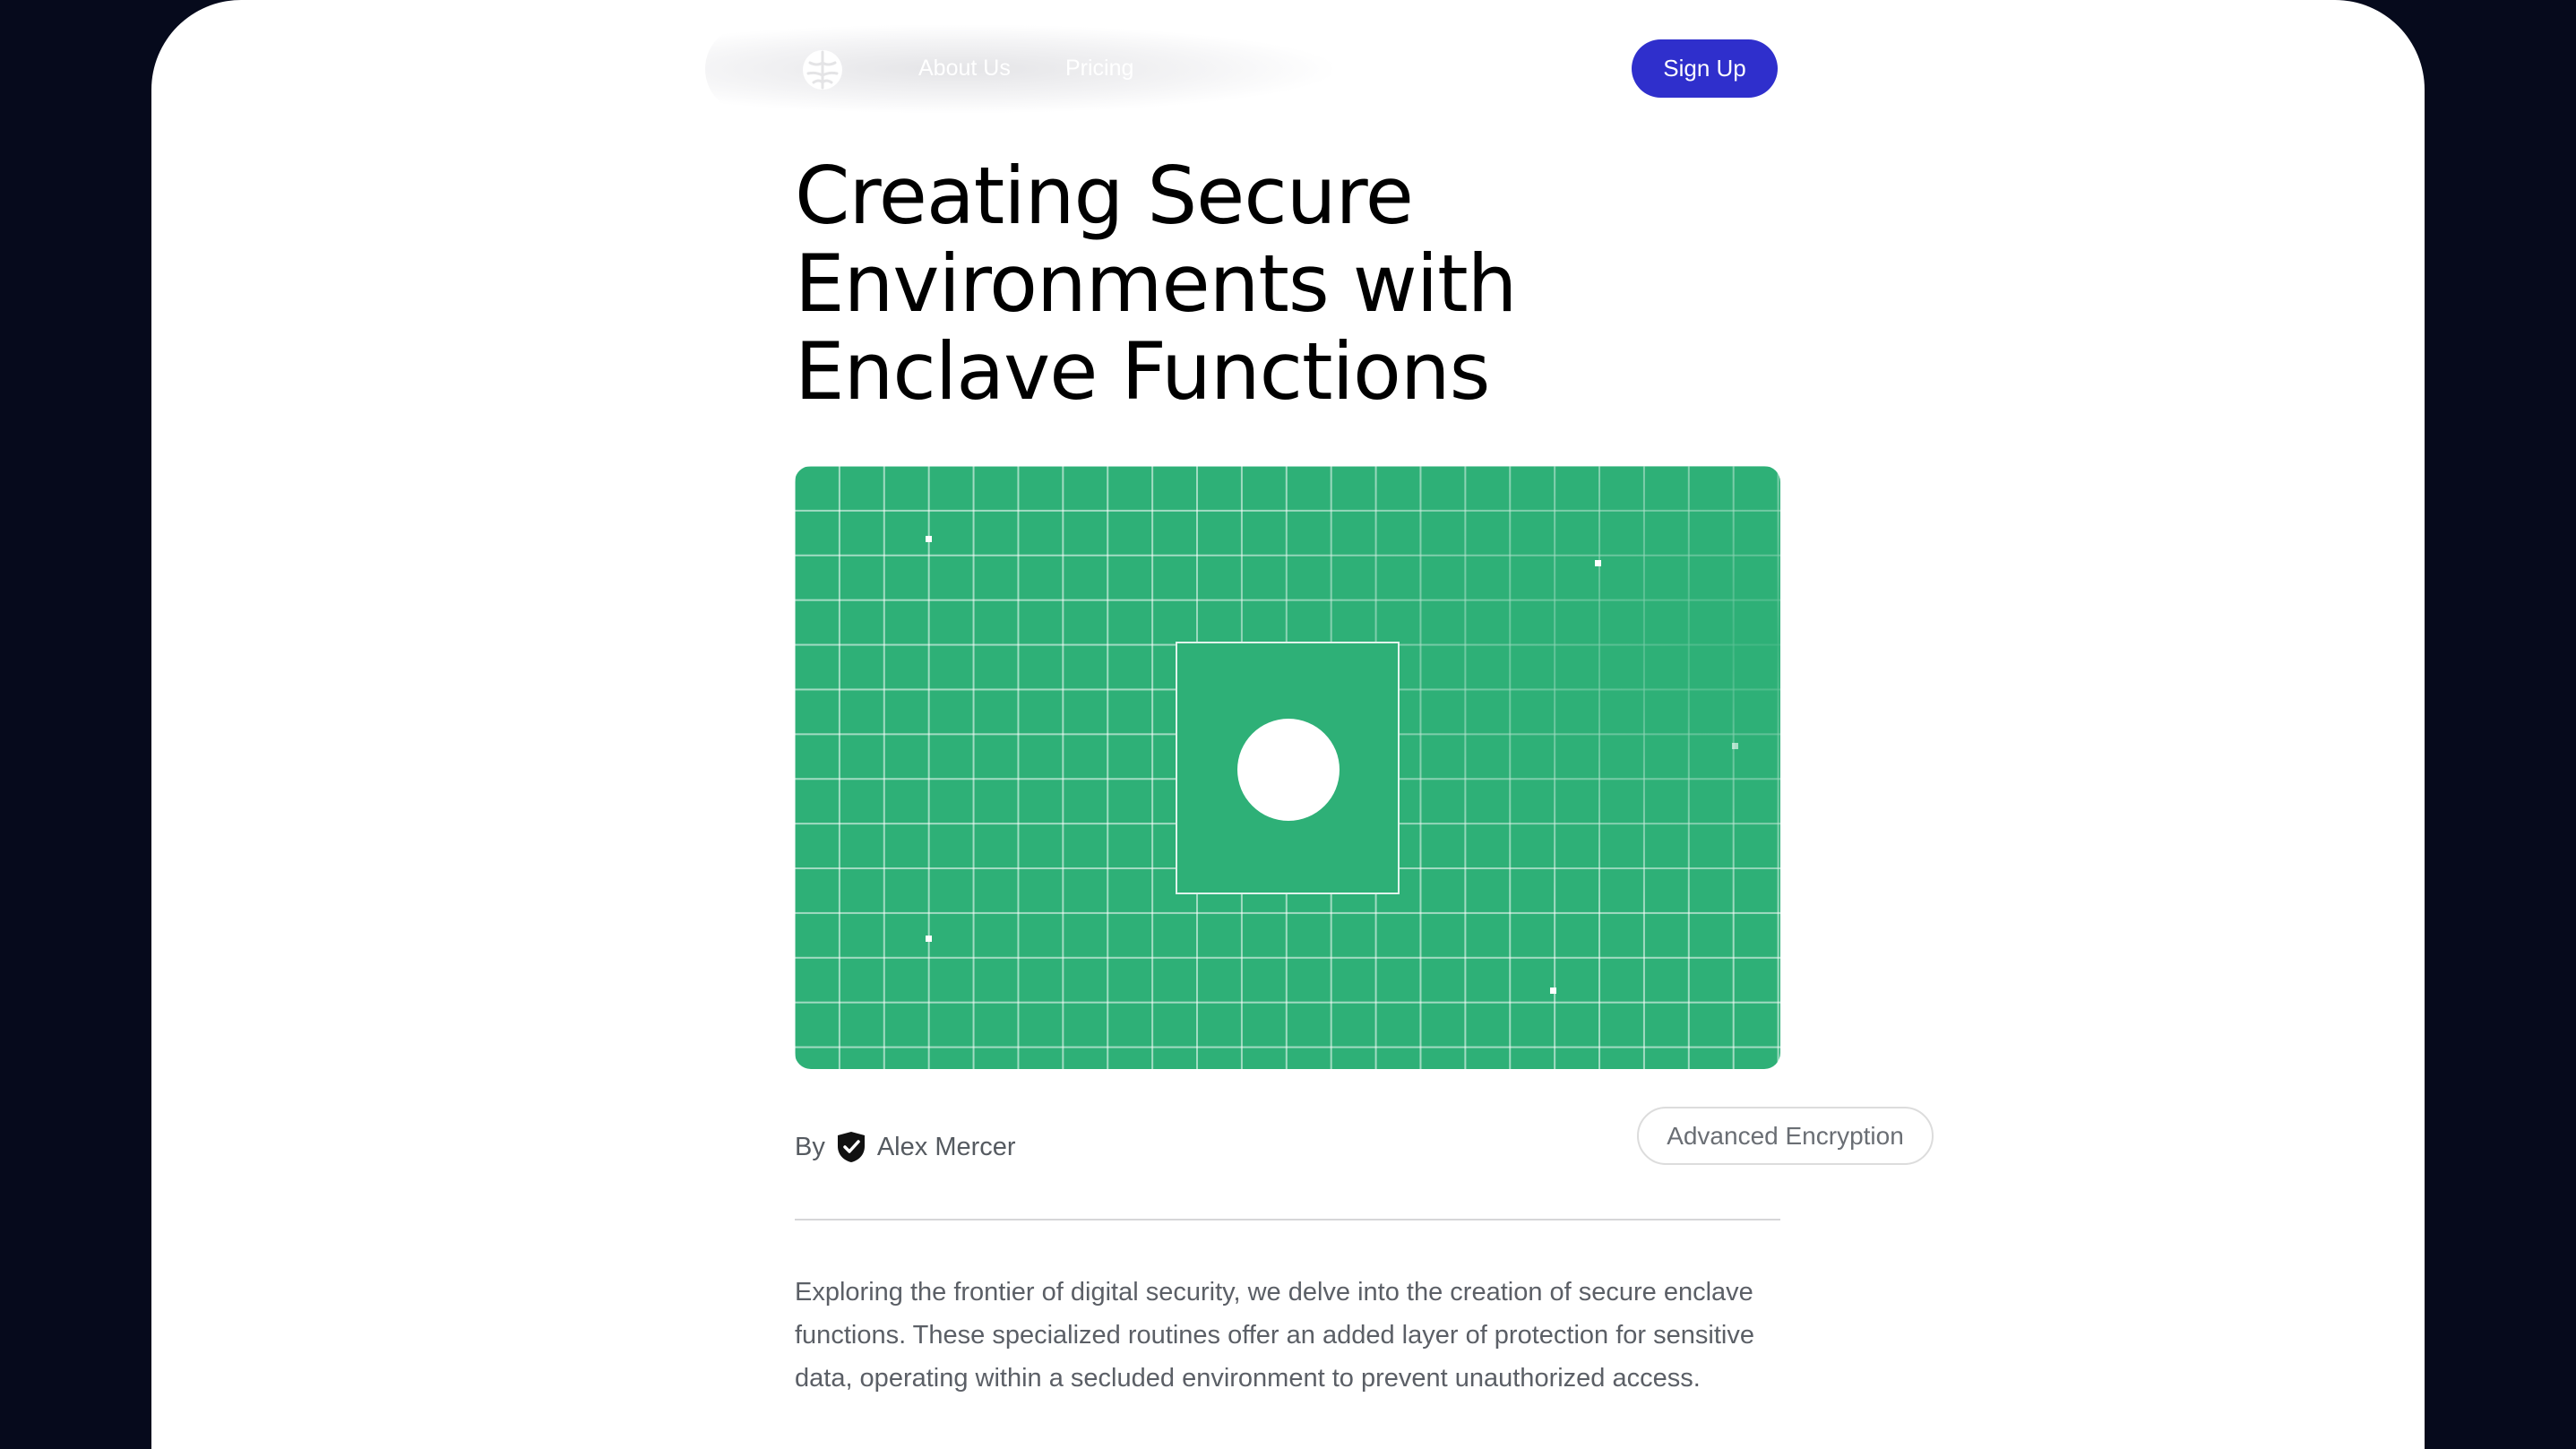 Image resolution: width=2576 pixels, height=1449 pixels. I want to click on nav-link-pricing: Pricing, so click(1099, 69).